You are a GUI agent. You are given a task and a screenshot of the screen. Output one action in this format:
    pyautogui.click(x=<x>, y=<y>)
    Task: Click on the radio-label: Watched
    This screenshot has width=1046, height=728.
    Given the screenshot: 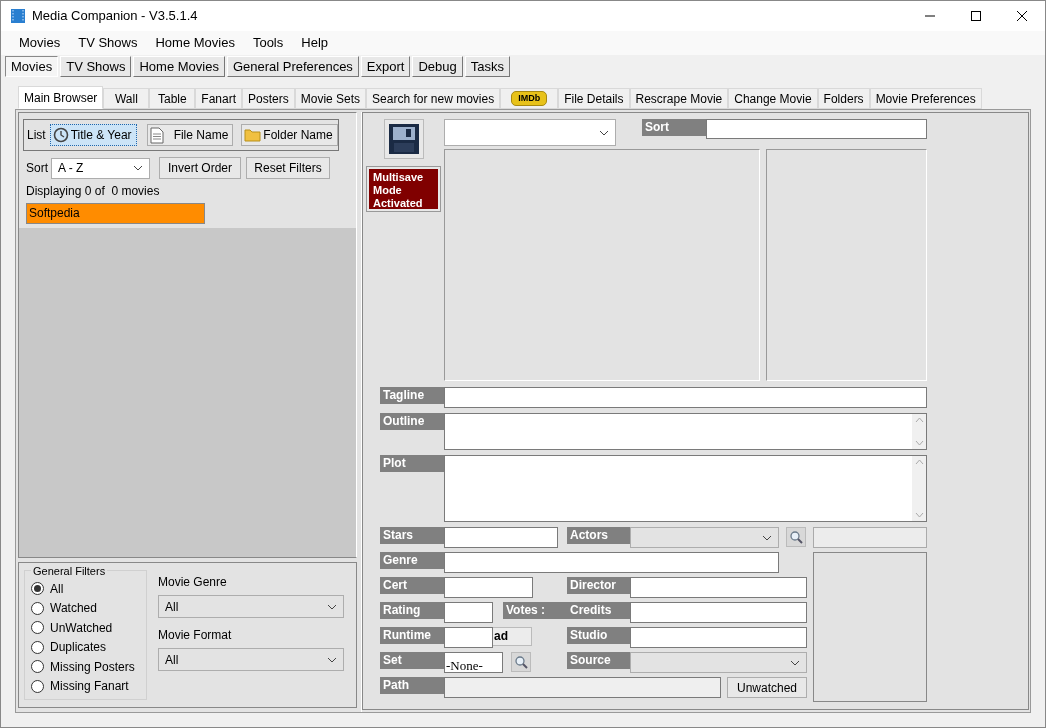 What is the action you would take?
    pyautogui.click(x=73, y=609)
    